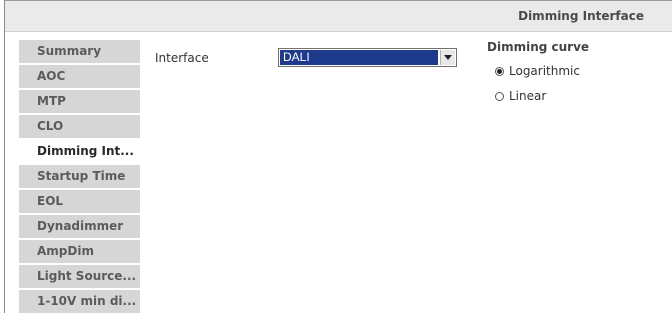 The height and width of the screenshot is (315, 672). What do you see at coordinates (4, 156) in the screenshot?
I see `window-left-border` at bounding box center [4, 156].